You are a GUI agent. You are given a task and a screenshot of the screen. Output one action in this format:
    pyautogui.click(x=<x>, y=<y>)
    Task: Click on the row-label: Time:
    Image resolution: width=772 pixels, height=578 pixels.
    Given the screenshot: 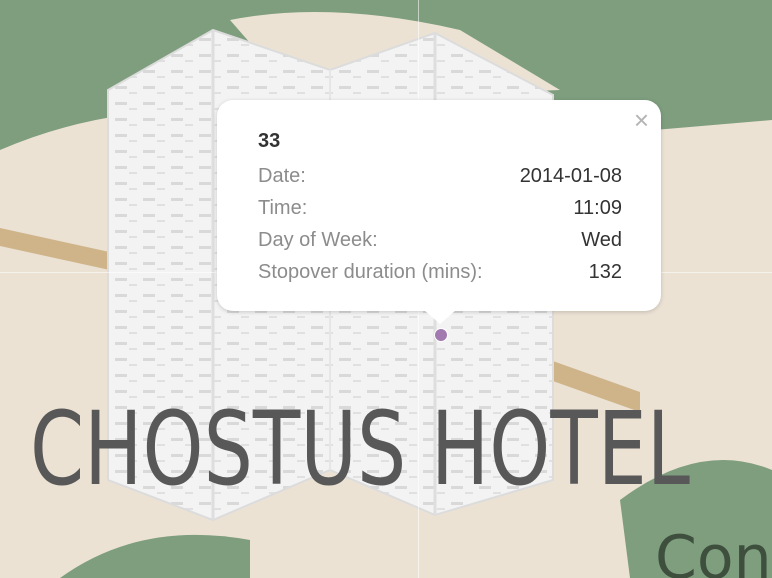 What is the action you would take?
    pyautogui.click(x=283, y=208)
    